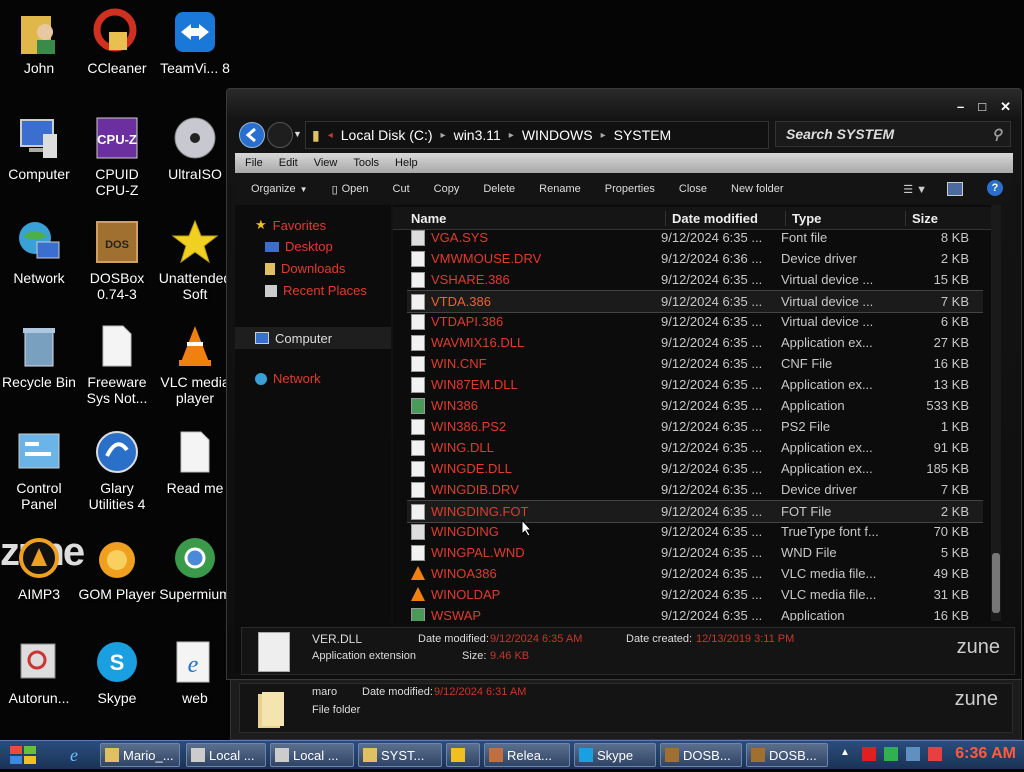  What do you see at coordinates (803, 218) in the screenshot?
I see `column-type: Type` at bounding box center [803, 218].